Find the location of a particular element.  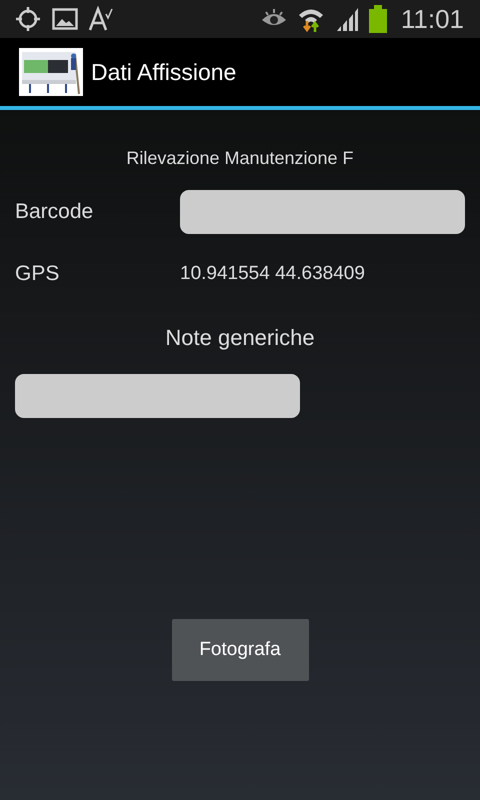

crosshair-icon is located at coordinates (28, 19).